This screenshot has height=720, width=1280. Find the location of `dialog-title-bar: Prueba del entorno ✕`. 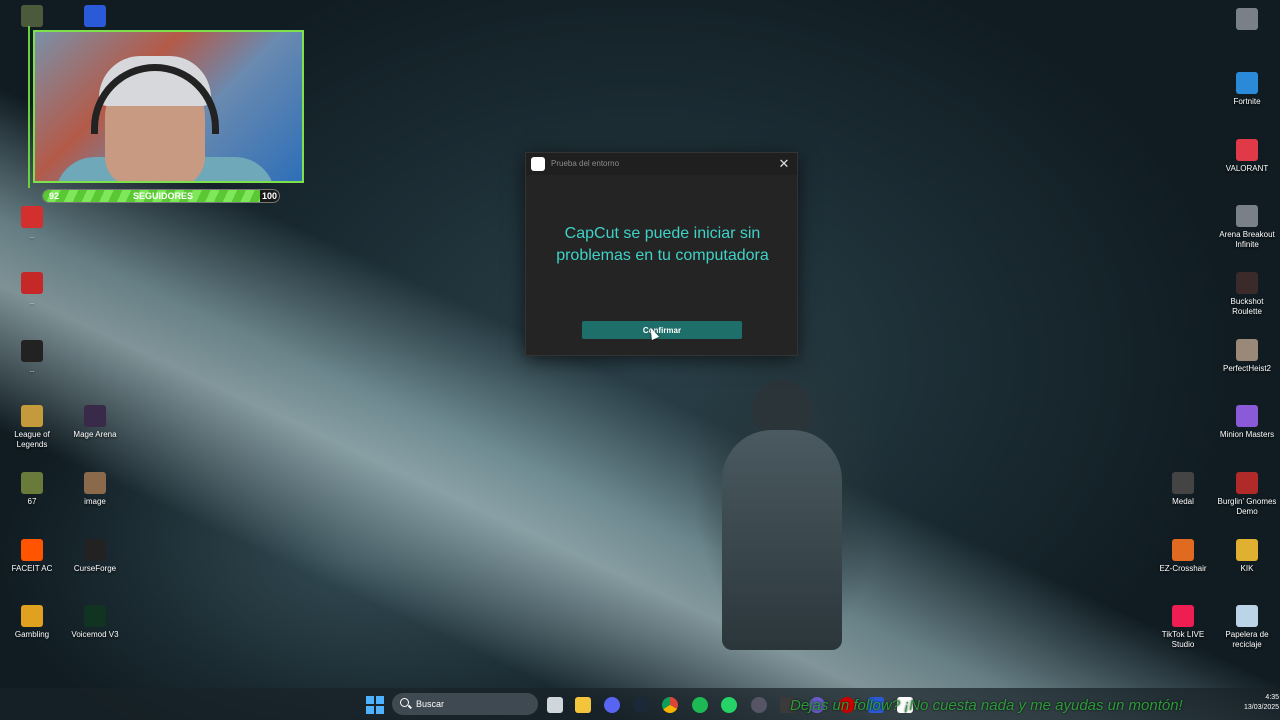

dialog-title-bar: Prueba del entorno ✕ is located at coordinates (661, 164).